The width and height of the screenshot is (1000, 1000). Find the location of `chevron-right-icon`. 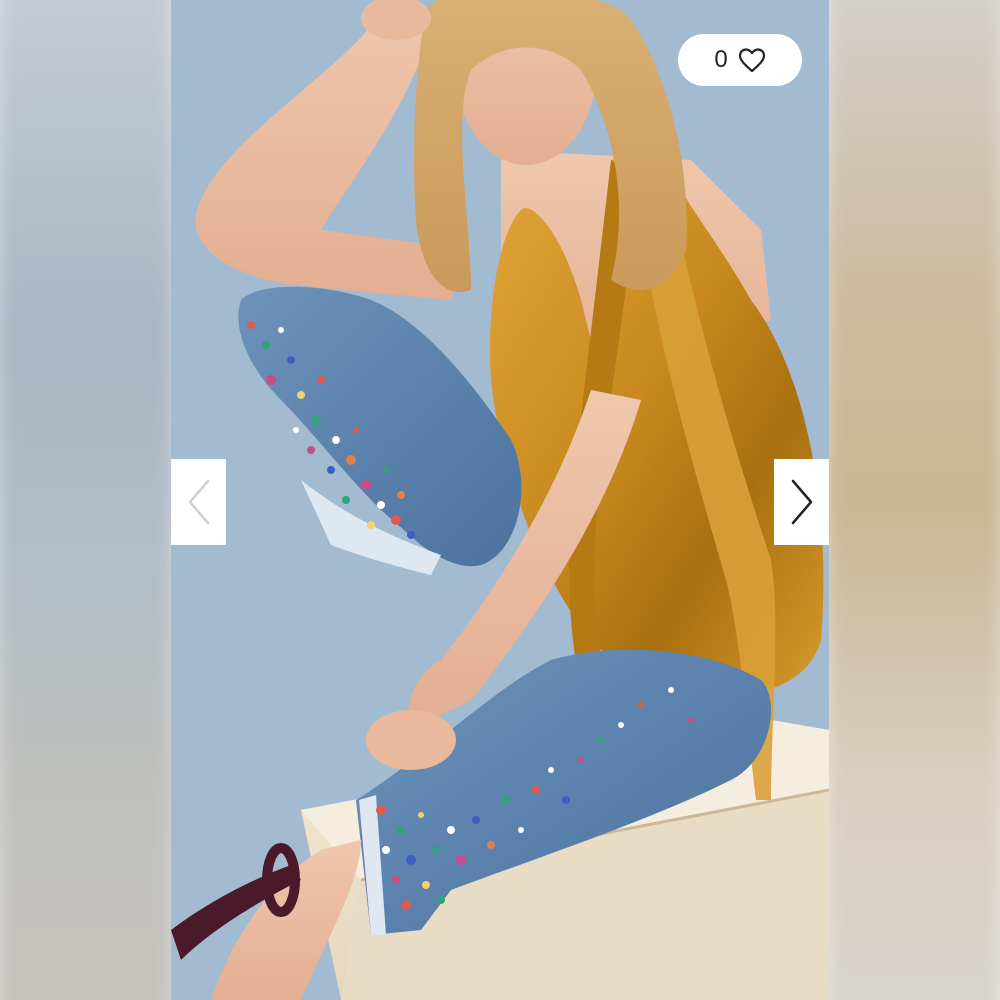

chevron-right-icon is located at coordinates (801, 502).